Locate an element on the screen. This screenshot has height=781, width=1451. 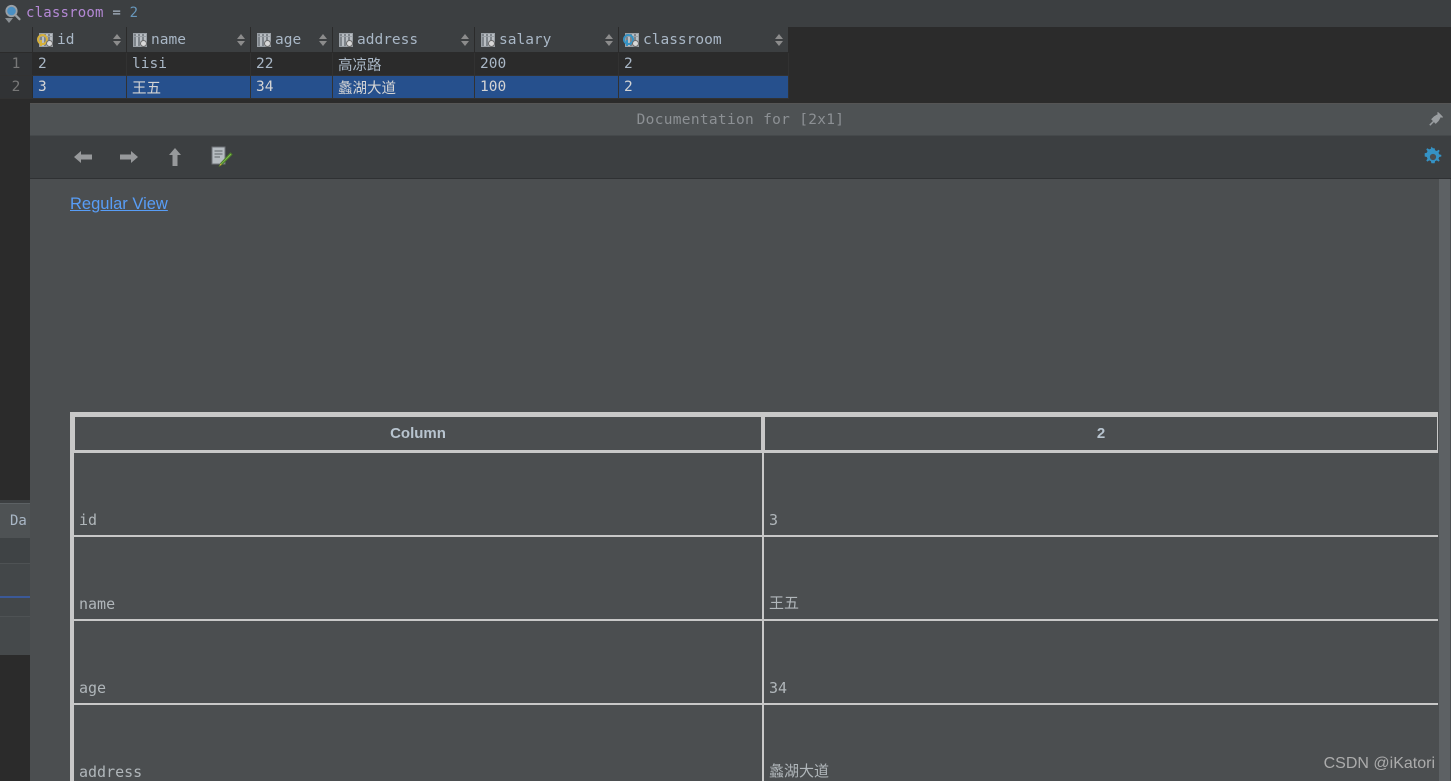
doc-table-header-row: Column 2 is located at coordinates (756, 433).